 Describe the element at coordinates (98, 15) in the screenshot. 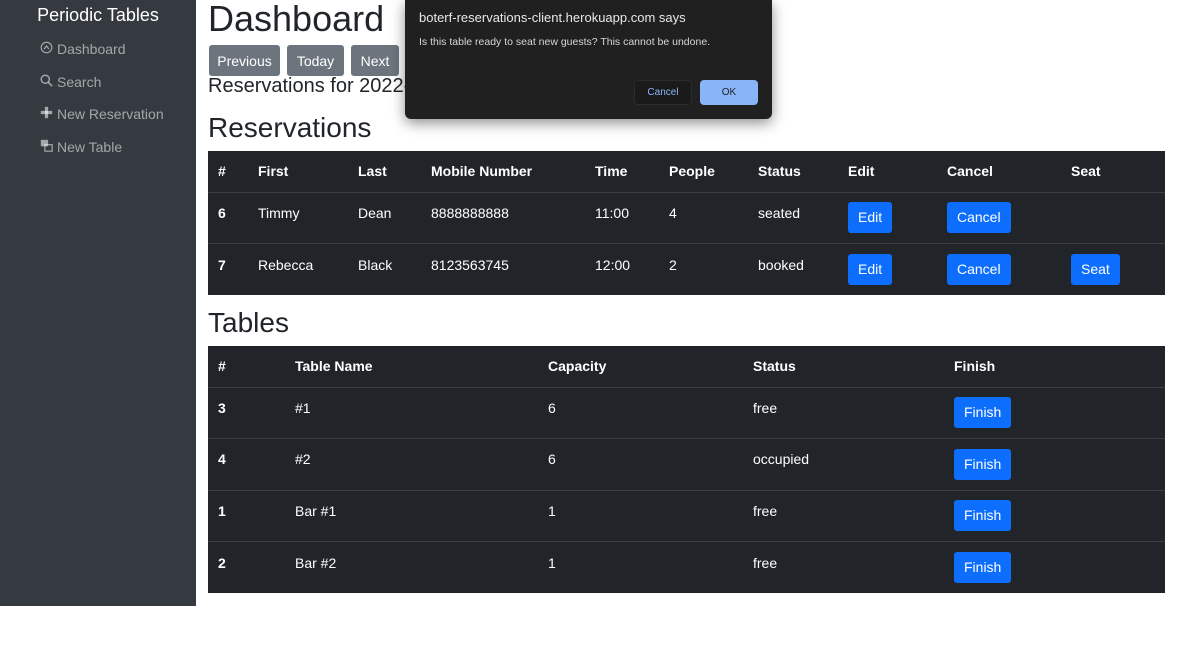

I see `brand-title: Periodic Tables` at that location.